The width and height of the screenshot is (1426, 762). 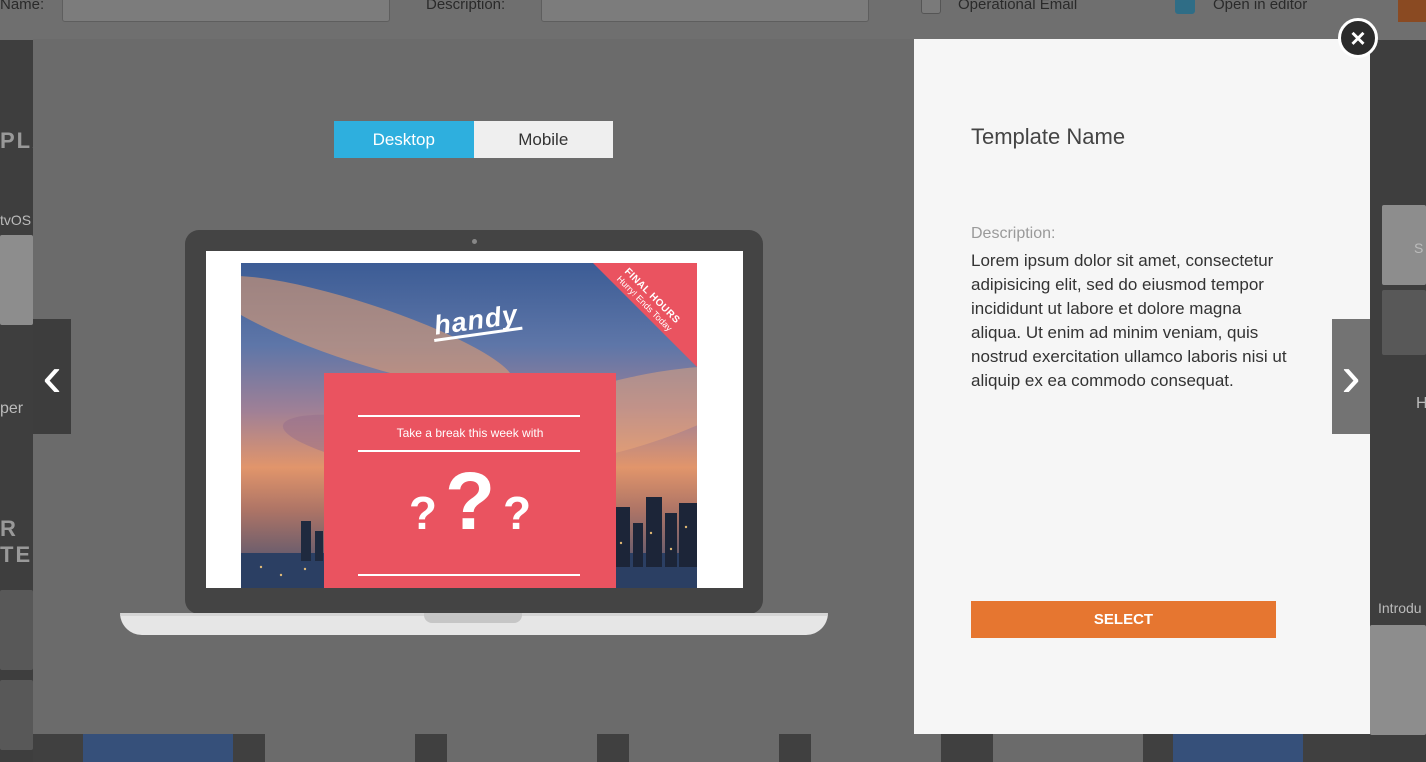 I want to click on view-toggle: Desktop Mobile, so click(x=473, y=139).